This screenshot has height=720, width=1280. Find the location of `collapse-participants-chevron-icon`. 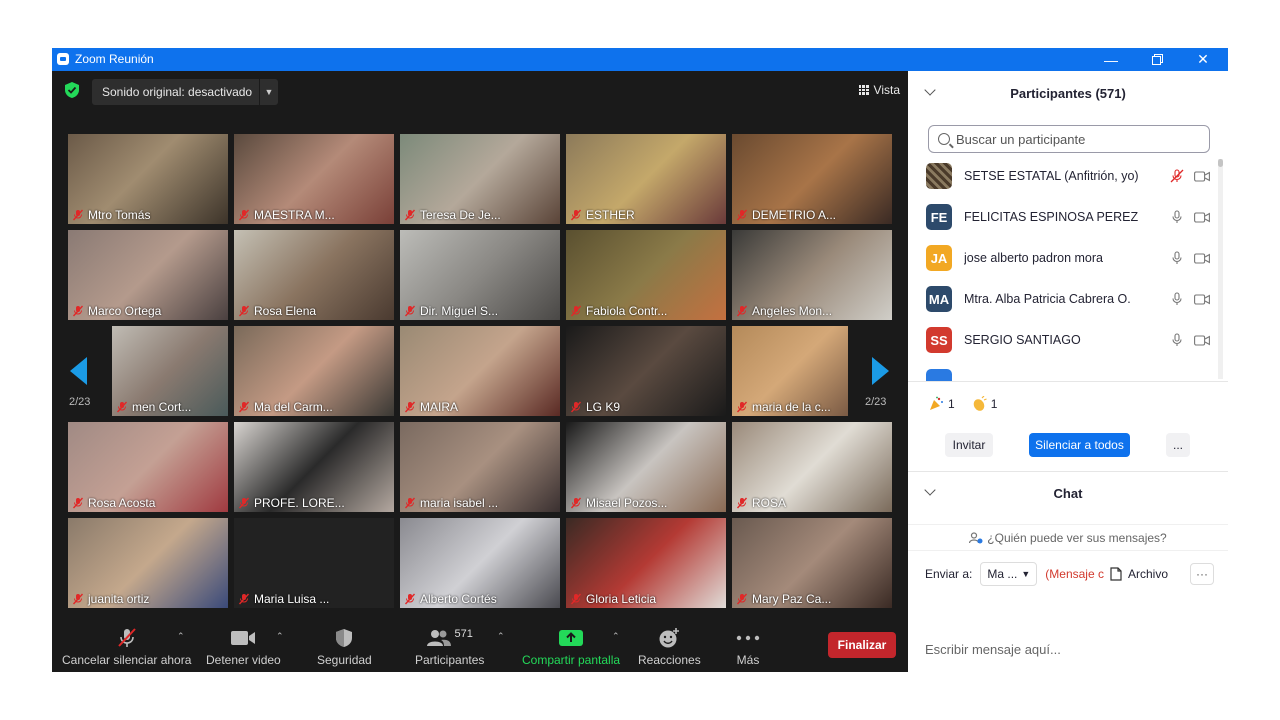

collapse-participants-chevron-icon is located at coordinates (930, 90).